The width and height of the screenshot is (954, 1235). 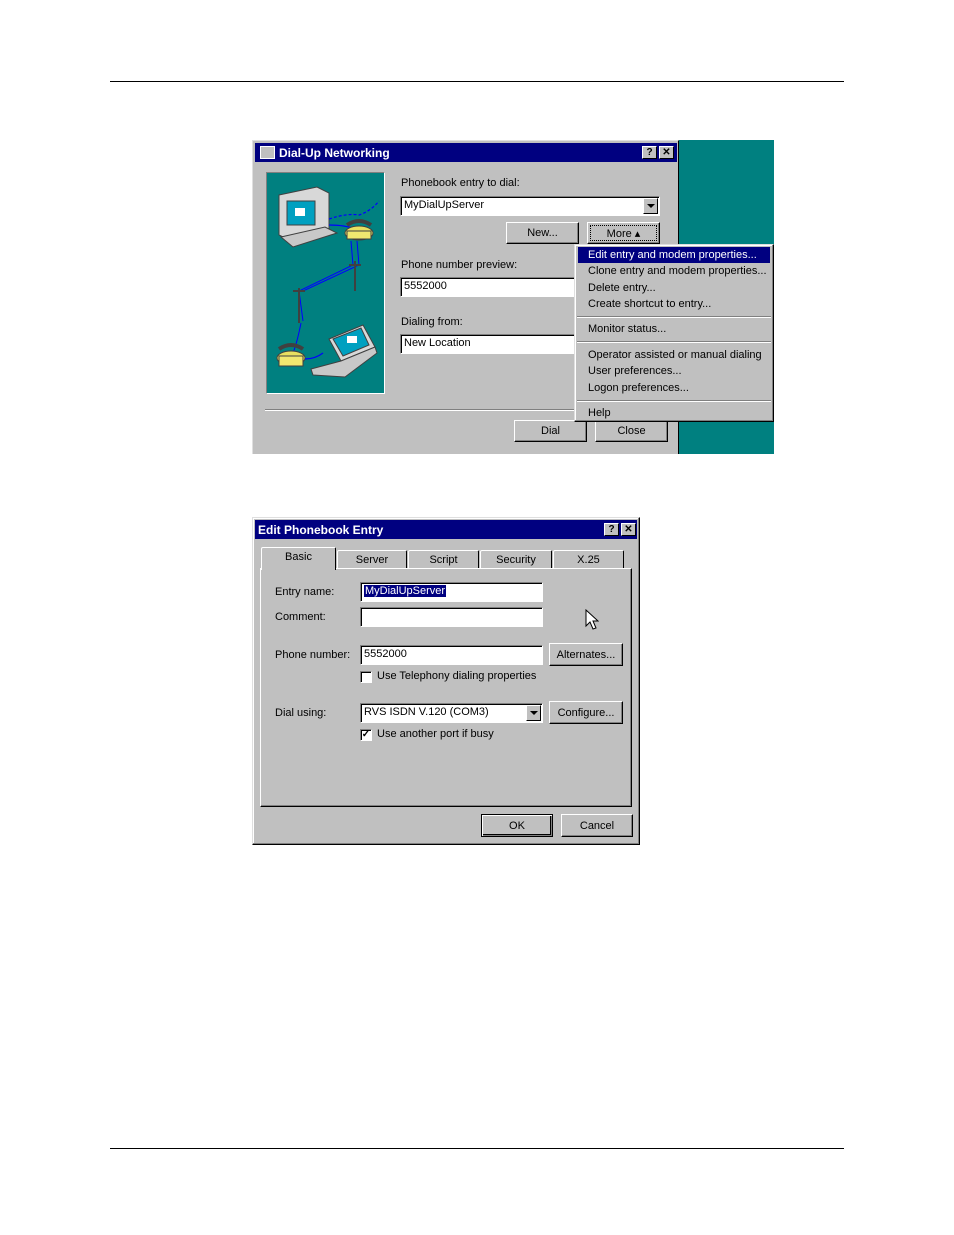 I want to click on dun-app-icon, so click(x=267, y=152).